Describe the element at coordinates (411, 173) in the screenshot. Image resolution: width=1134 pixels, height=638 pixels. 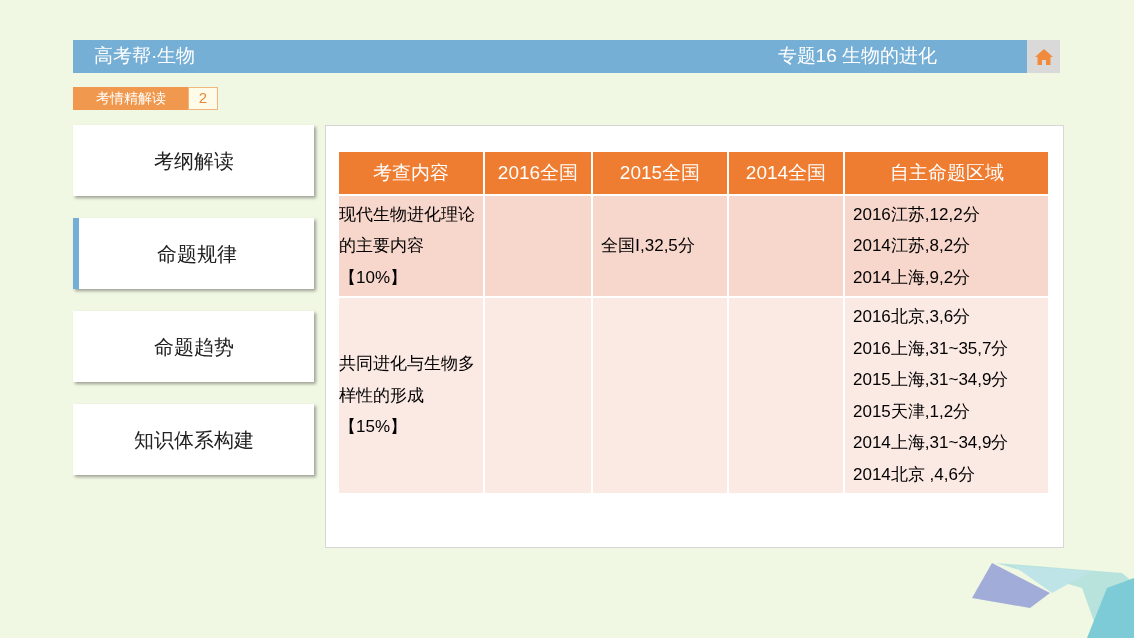
I see `column-header: 考查内容` at that location.